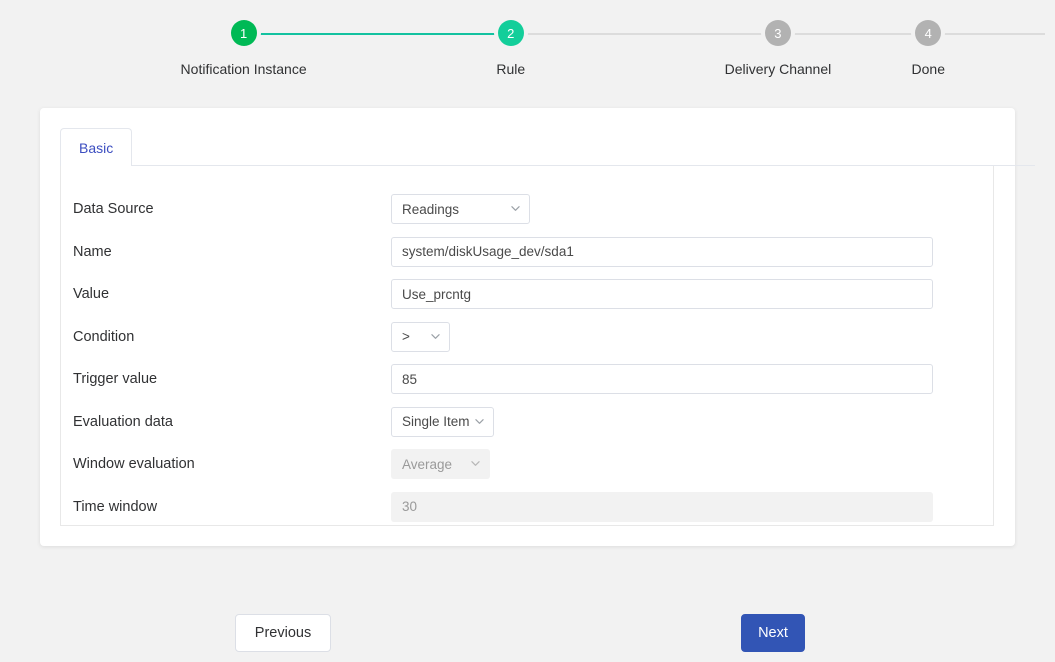  I want to click on form-row-evaluation-data: Evaluation data Single Item, so click(527, 422).